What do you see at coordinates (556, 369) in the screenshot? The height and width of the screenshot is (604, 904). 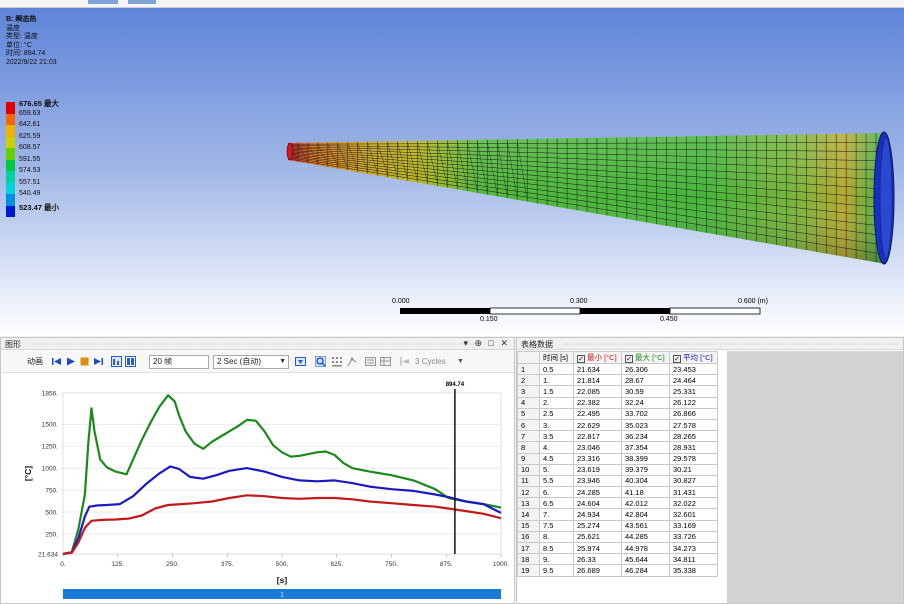 I see `time-cell: 0.5` at bounding box center [556, 369].